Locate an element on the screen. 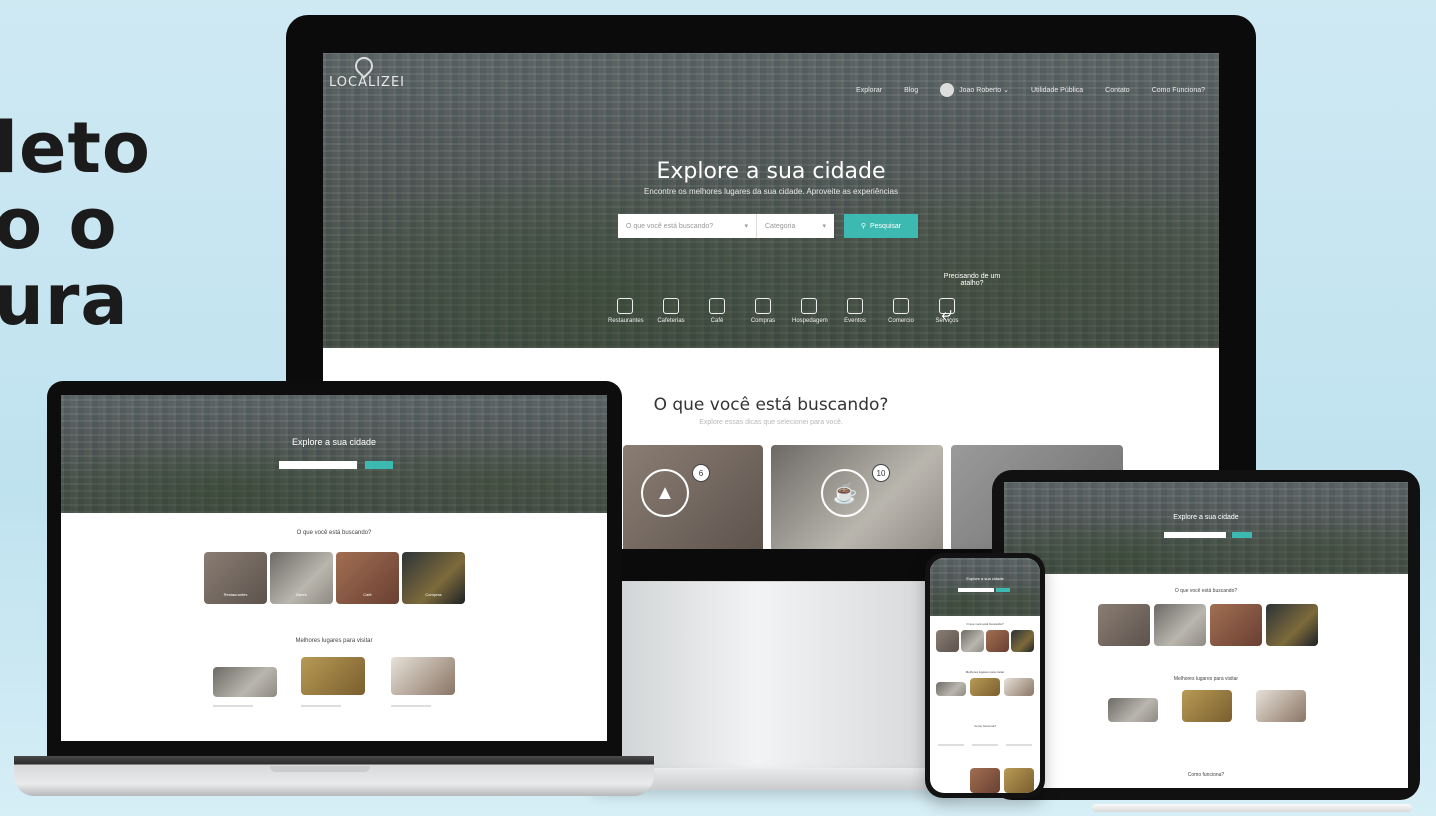 Image resolution: width=1436 pixels, height=816 pixels. nav-item-contato: Contato is located at coordinates (1117, 90).